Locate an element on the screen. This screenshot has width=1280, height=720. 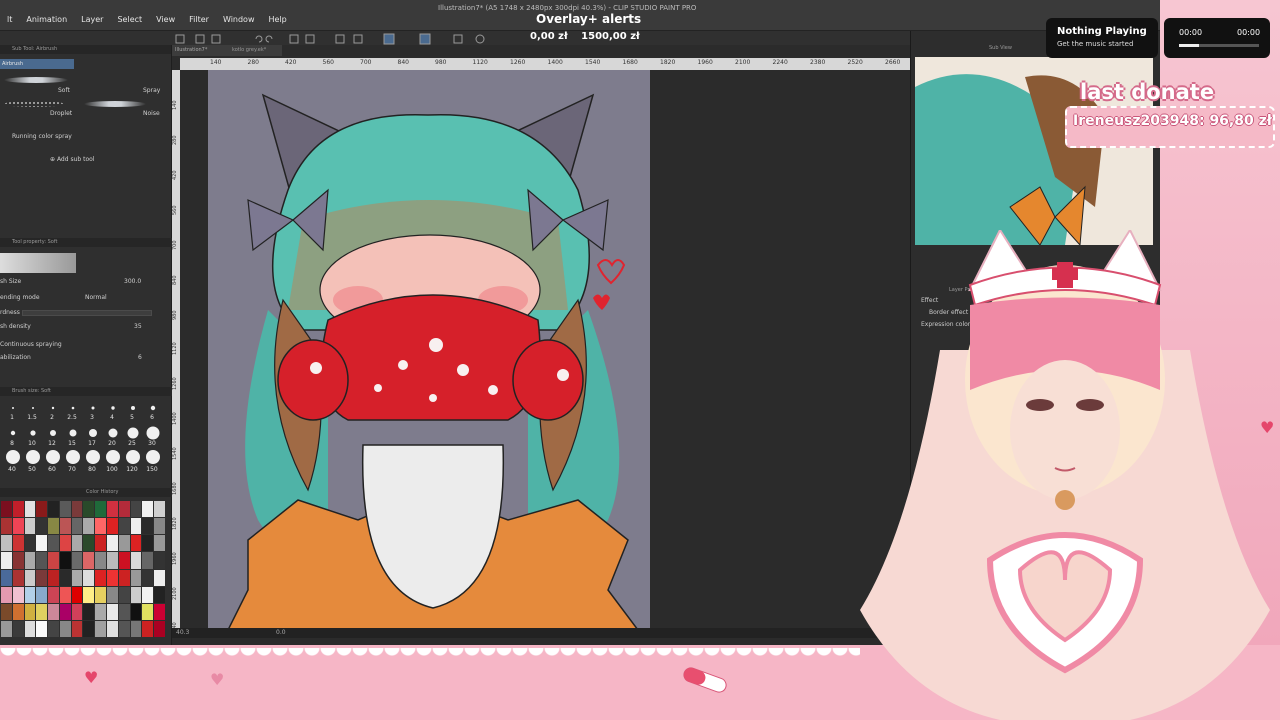
stabilization-row: abilization 6 is located at coordinates (80, 357).